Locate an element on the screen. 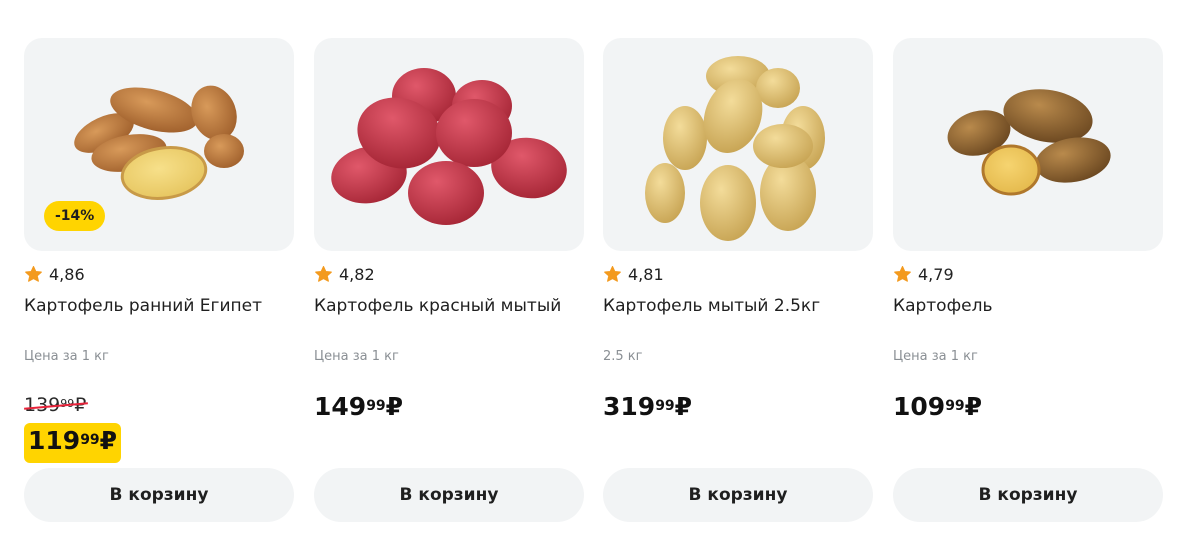  product-image: -14% is located at coordinates (159, 144).